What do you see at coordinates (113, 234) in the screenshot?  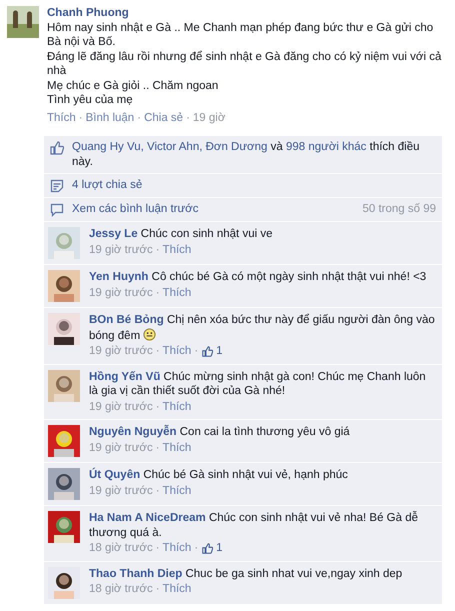 I see `commenter-link: Jessy Le` at bounding box center [113, 234].